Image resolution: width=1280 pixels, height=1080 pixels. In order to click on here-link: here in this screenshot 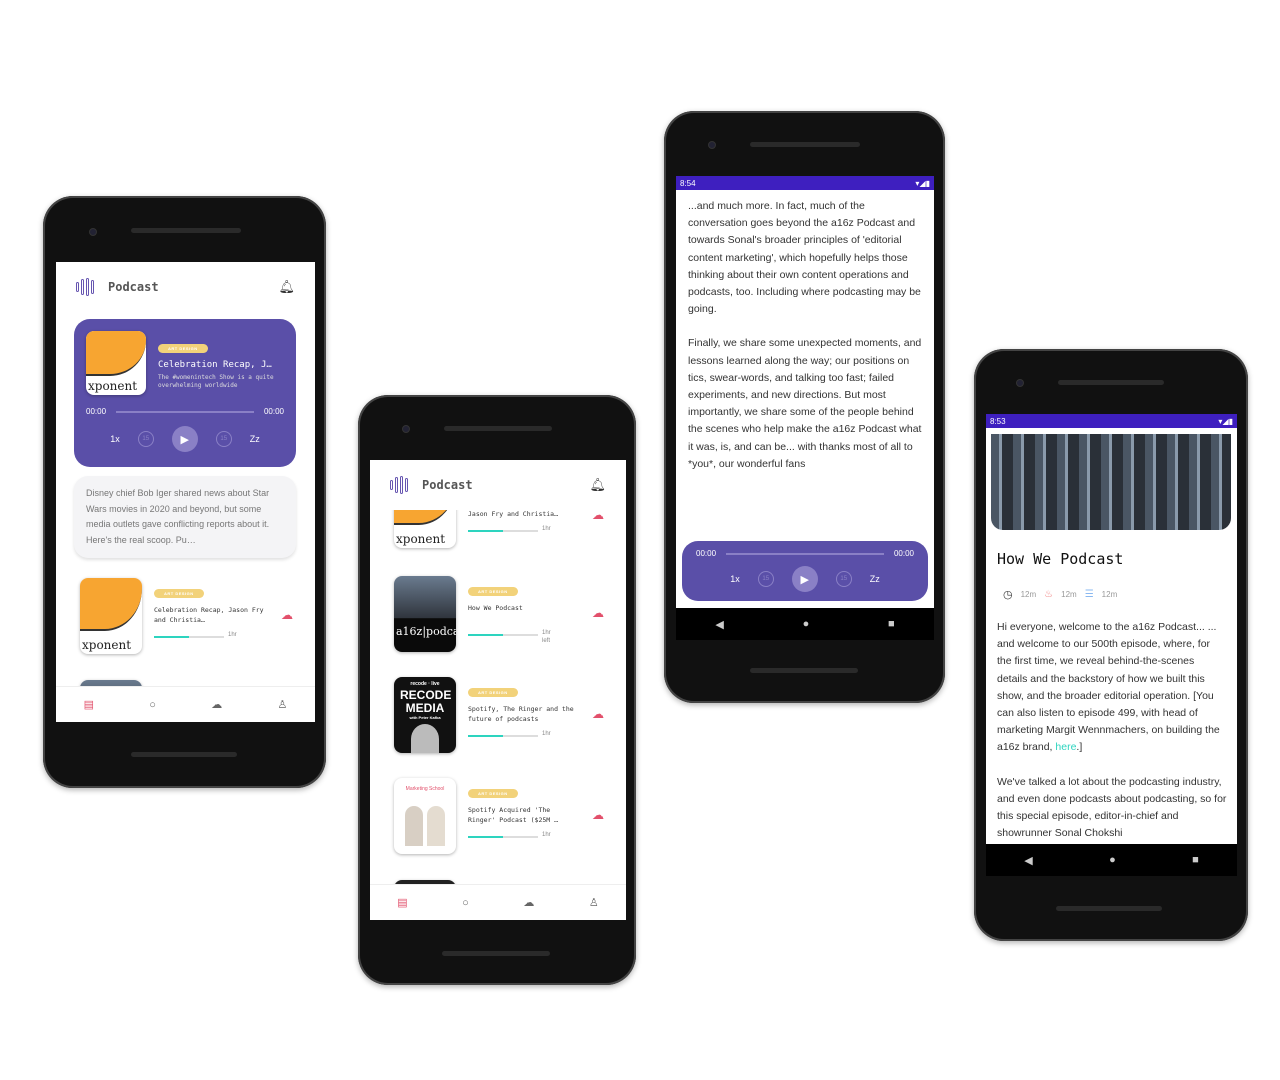, I will do `click(1065, 747)`.